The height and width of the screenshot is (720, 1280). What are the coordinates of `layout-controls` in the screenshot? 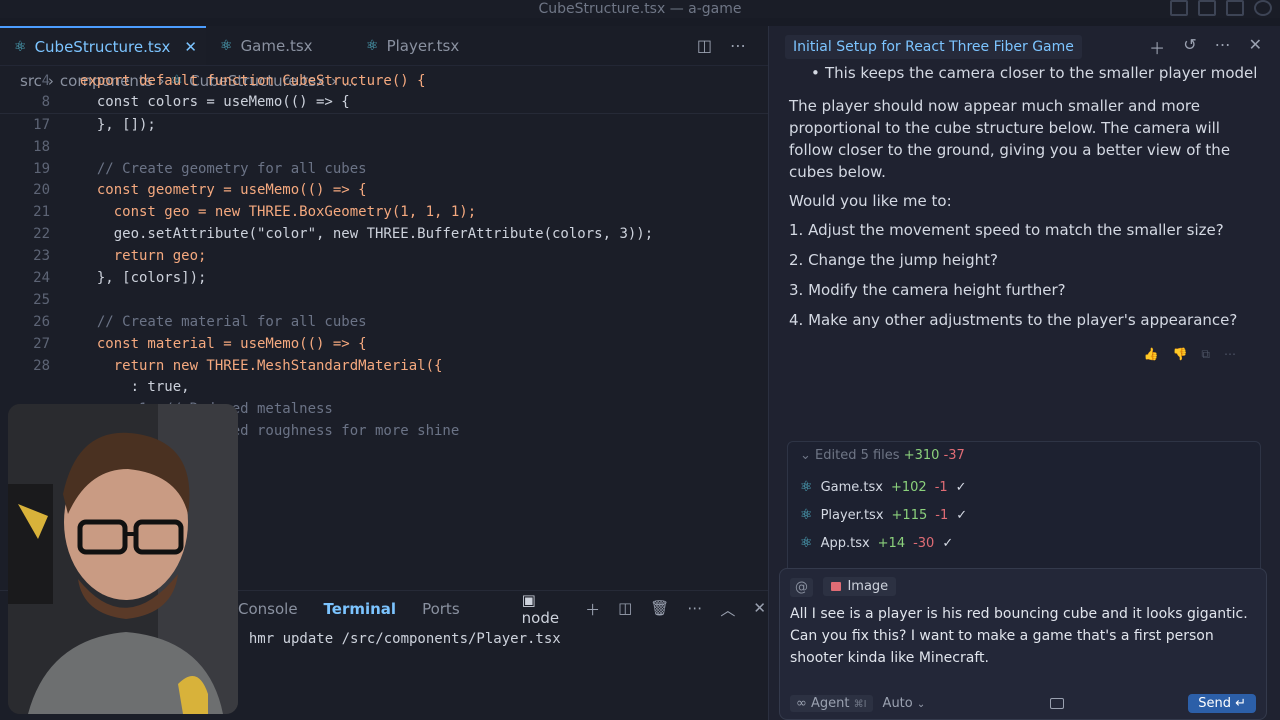 It's located at (1225, 8).